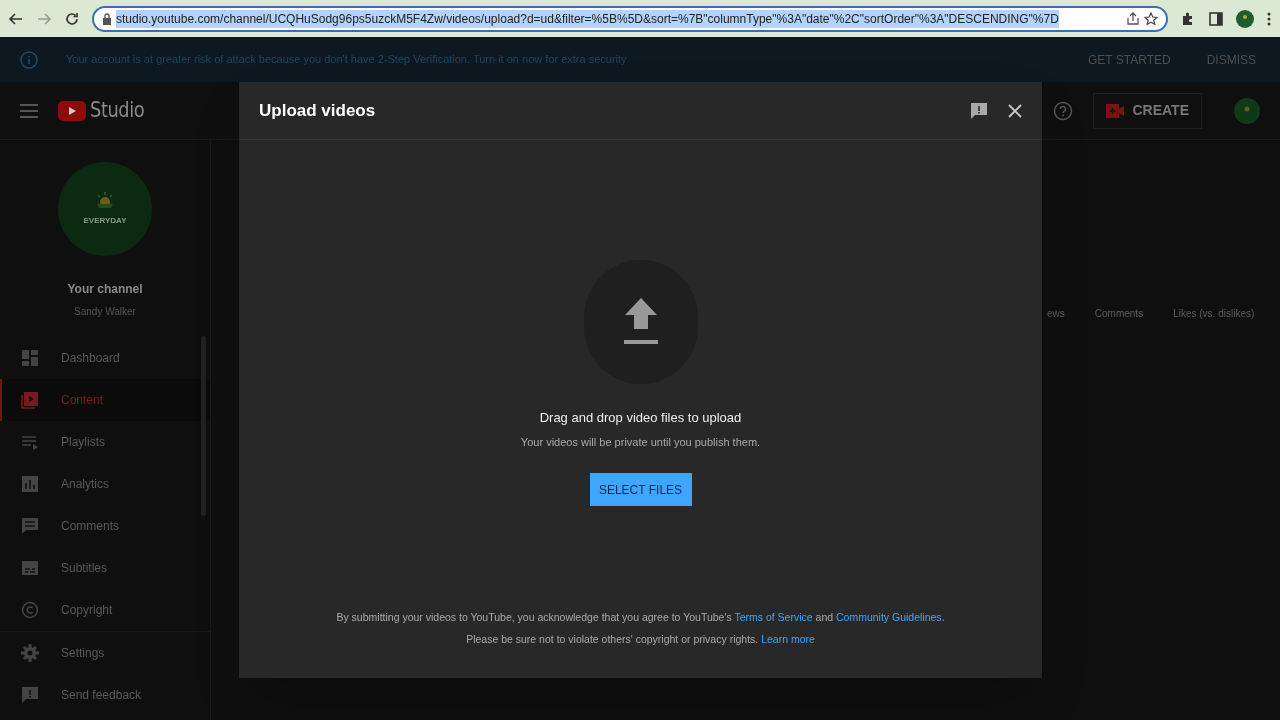  Describe the element at coordinates (30, 526) in the screenshot. I see `comment-icon` at that location.